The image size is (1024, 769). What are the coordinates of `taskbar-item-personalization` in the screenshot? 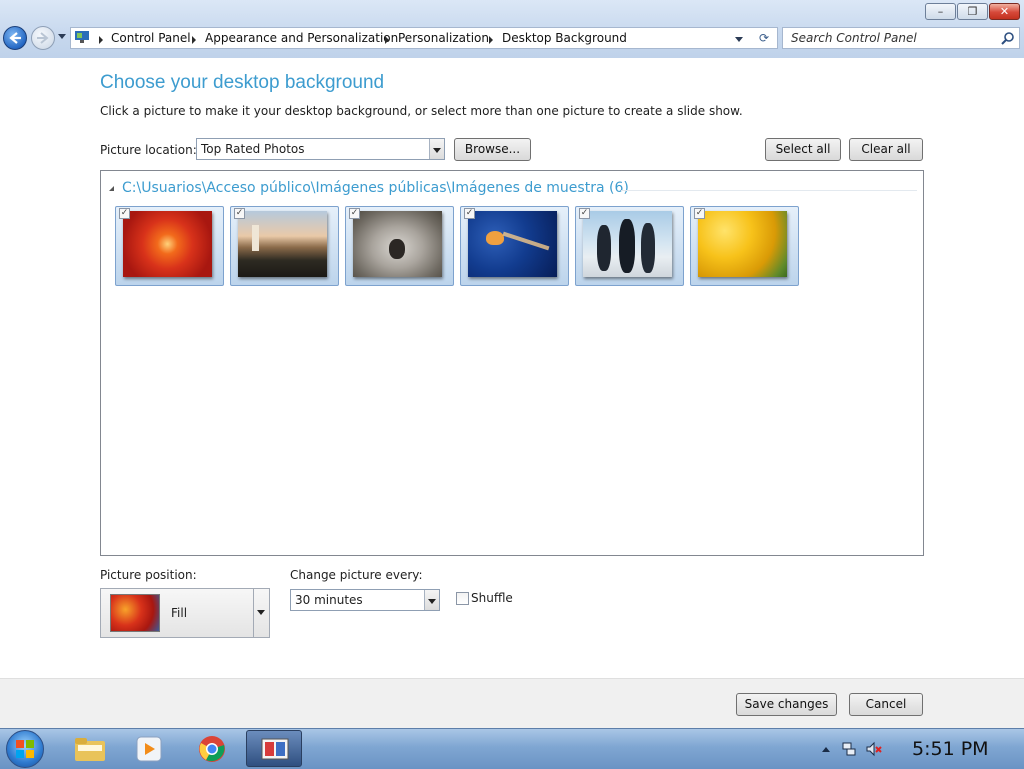 It's located at (274, 748).